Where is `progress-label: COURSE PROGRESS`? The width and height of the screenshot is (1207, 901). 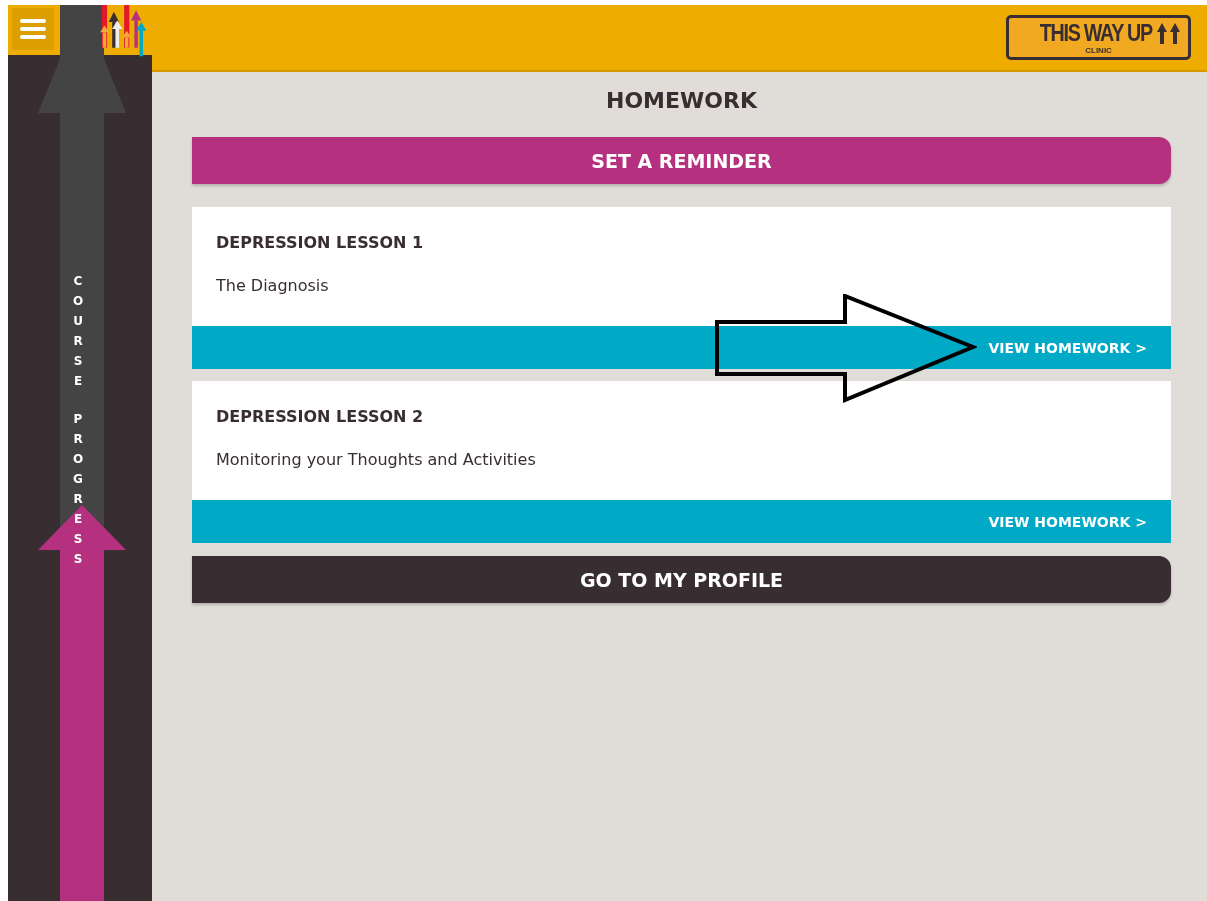 progress-label: COURSE PROGRESS is located at coordinates (78, 420).